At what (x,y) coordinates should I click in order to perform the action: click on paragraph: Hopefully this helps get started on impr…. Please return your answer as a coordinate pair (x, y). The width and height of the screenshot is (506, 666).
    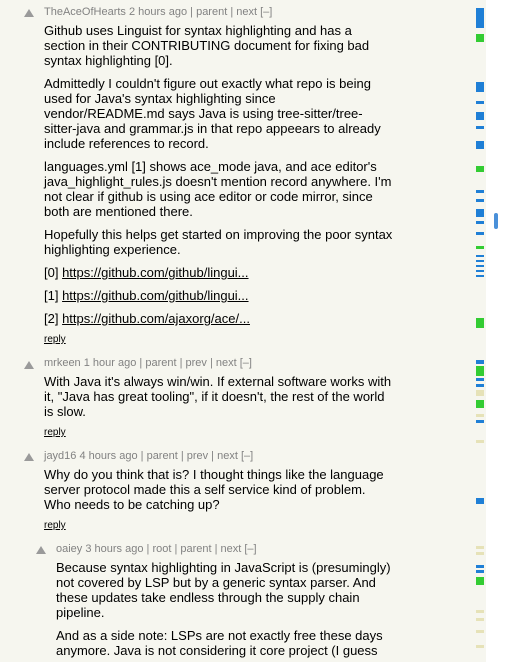
    Looking at the image, I should click on (218, 242).